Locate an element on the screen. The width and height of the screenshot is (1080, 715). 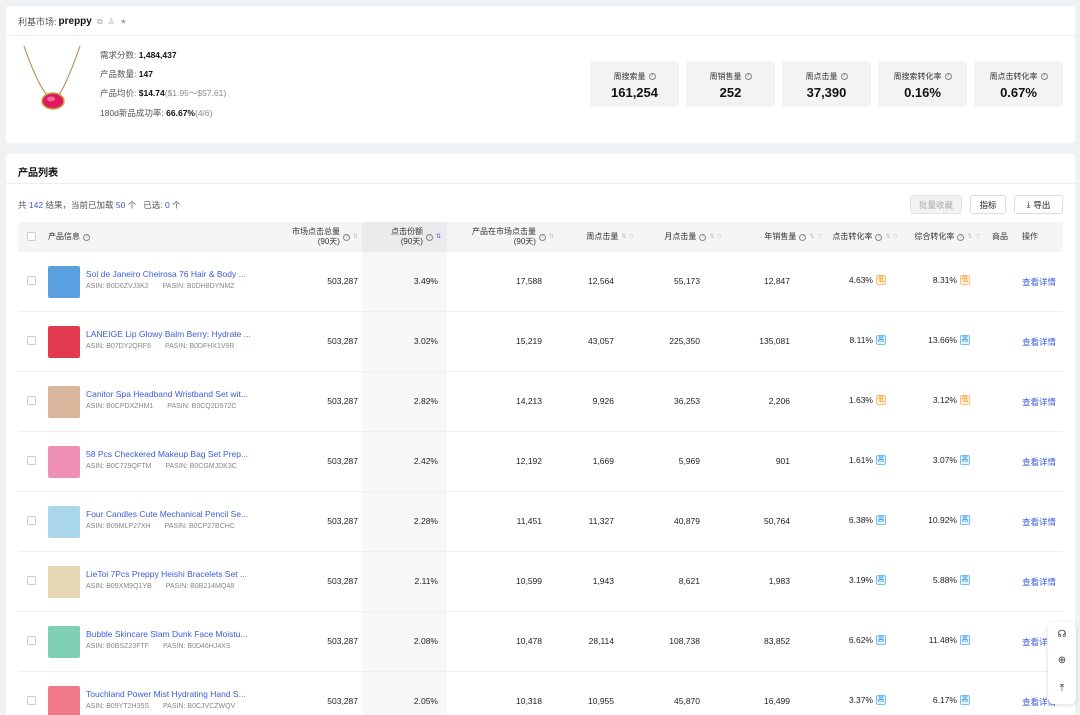
product-clicks-cell: 12,192 is located at coordinates (529, 461).